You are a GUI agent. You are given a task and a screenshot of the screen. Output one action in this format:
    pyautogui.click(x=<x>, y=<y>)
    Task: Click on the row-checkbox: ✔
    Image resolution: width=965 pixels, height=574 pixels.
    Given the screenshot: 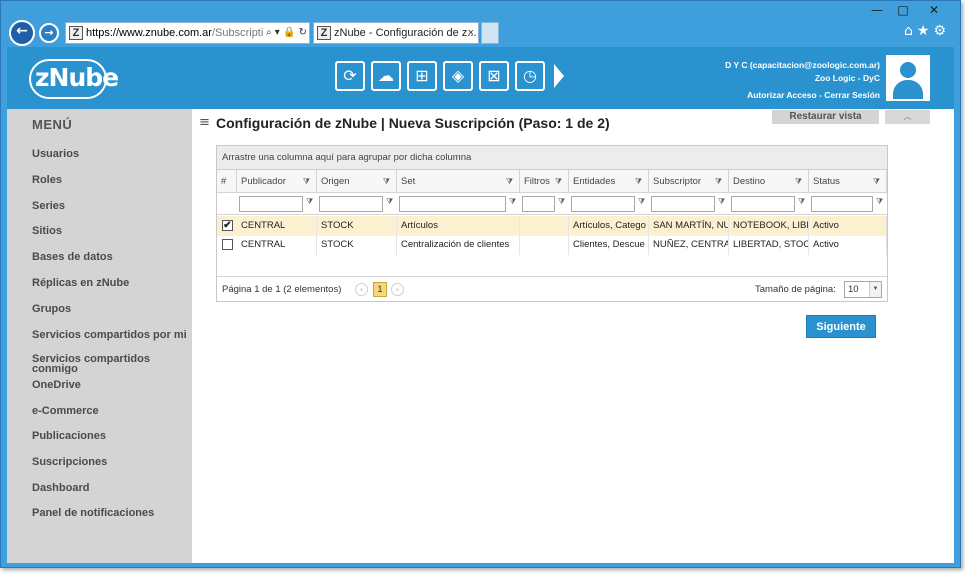 What is the action you would take?
    pyautogui.click(x=227, y=225)
    